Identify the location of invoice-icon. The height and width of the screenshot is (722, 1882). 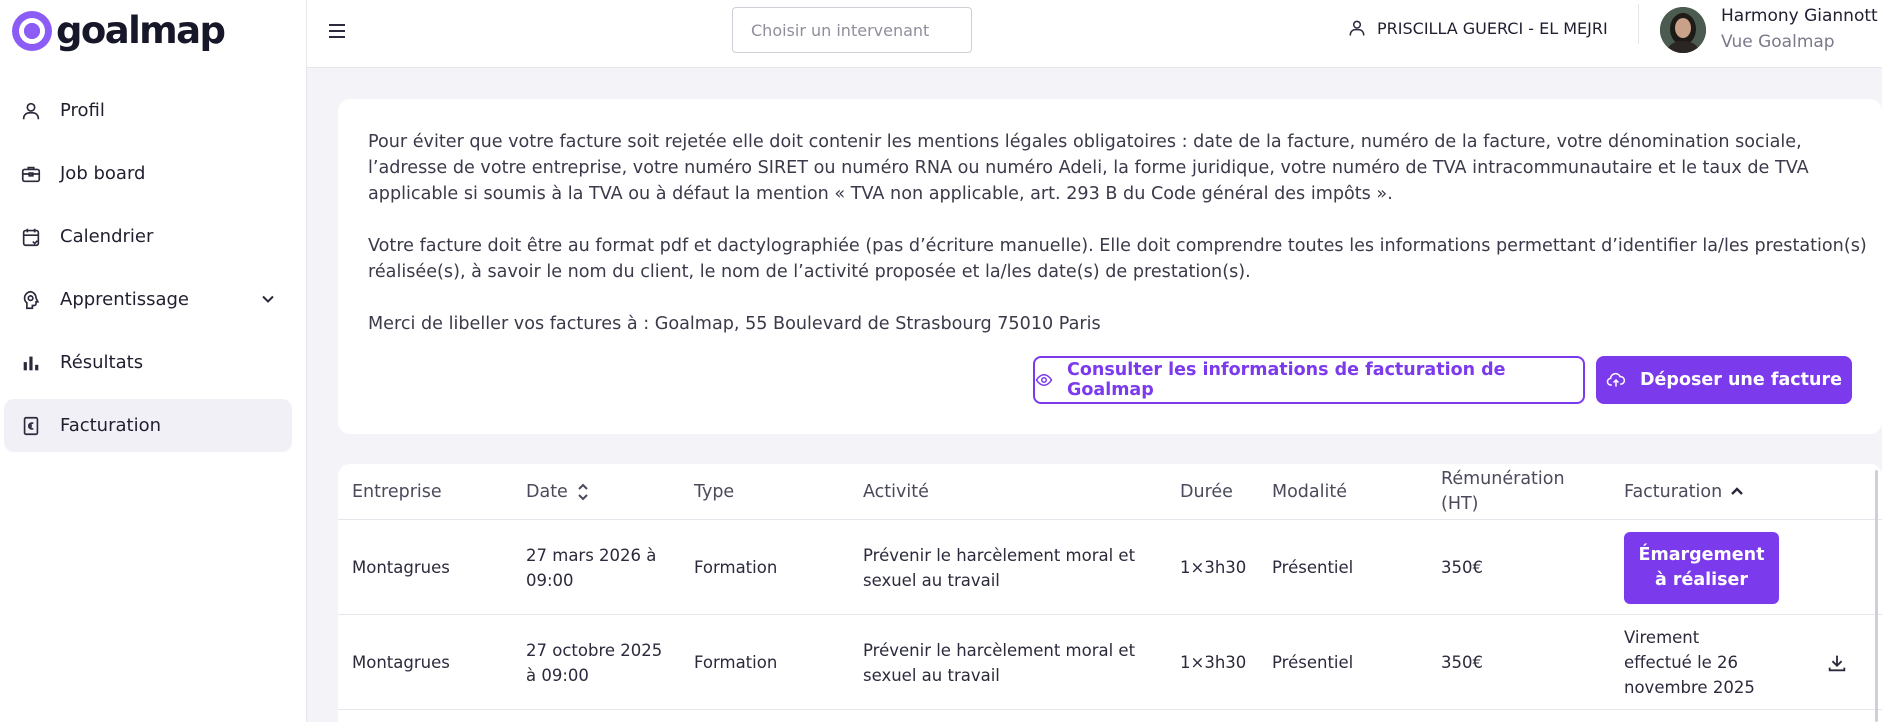
(31, 426).